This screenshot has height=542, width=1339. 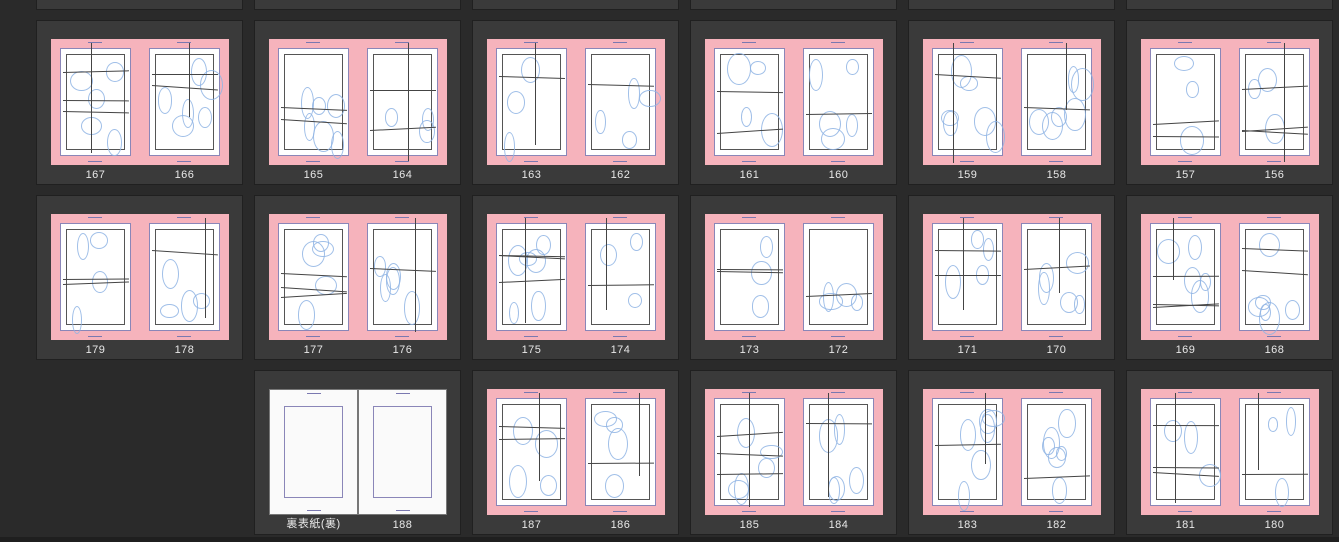 I want to click on page-spread: 177 176, so click(x=357, y=277).